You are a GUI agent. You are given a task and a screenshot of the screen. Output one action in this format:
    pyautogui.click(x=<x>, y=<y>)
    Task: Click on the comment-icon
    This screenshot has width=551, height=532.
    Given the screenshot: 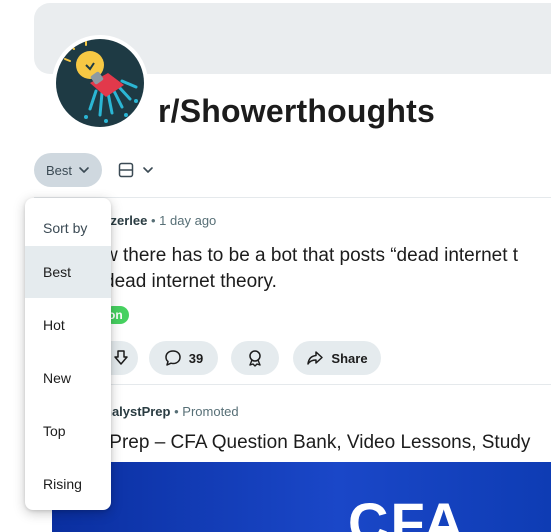 What is the action you would take?
    pyautogui.click(x=173, y=358)
    